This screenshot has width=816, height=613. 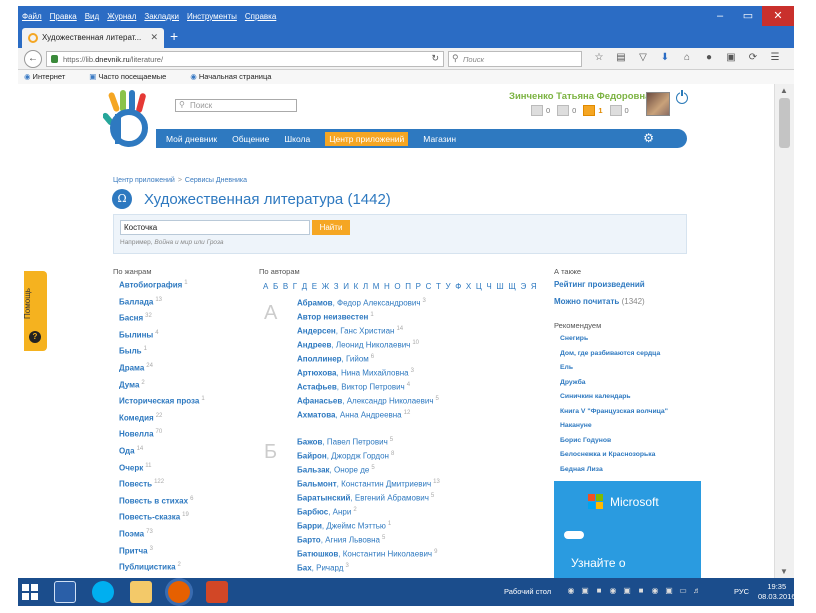 What do you see at coordinates (614, 400) in the screenshot?
I see `recommendation-link: Синичкин календарь` at bounding box center [614, 400].